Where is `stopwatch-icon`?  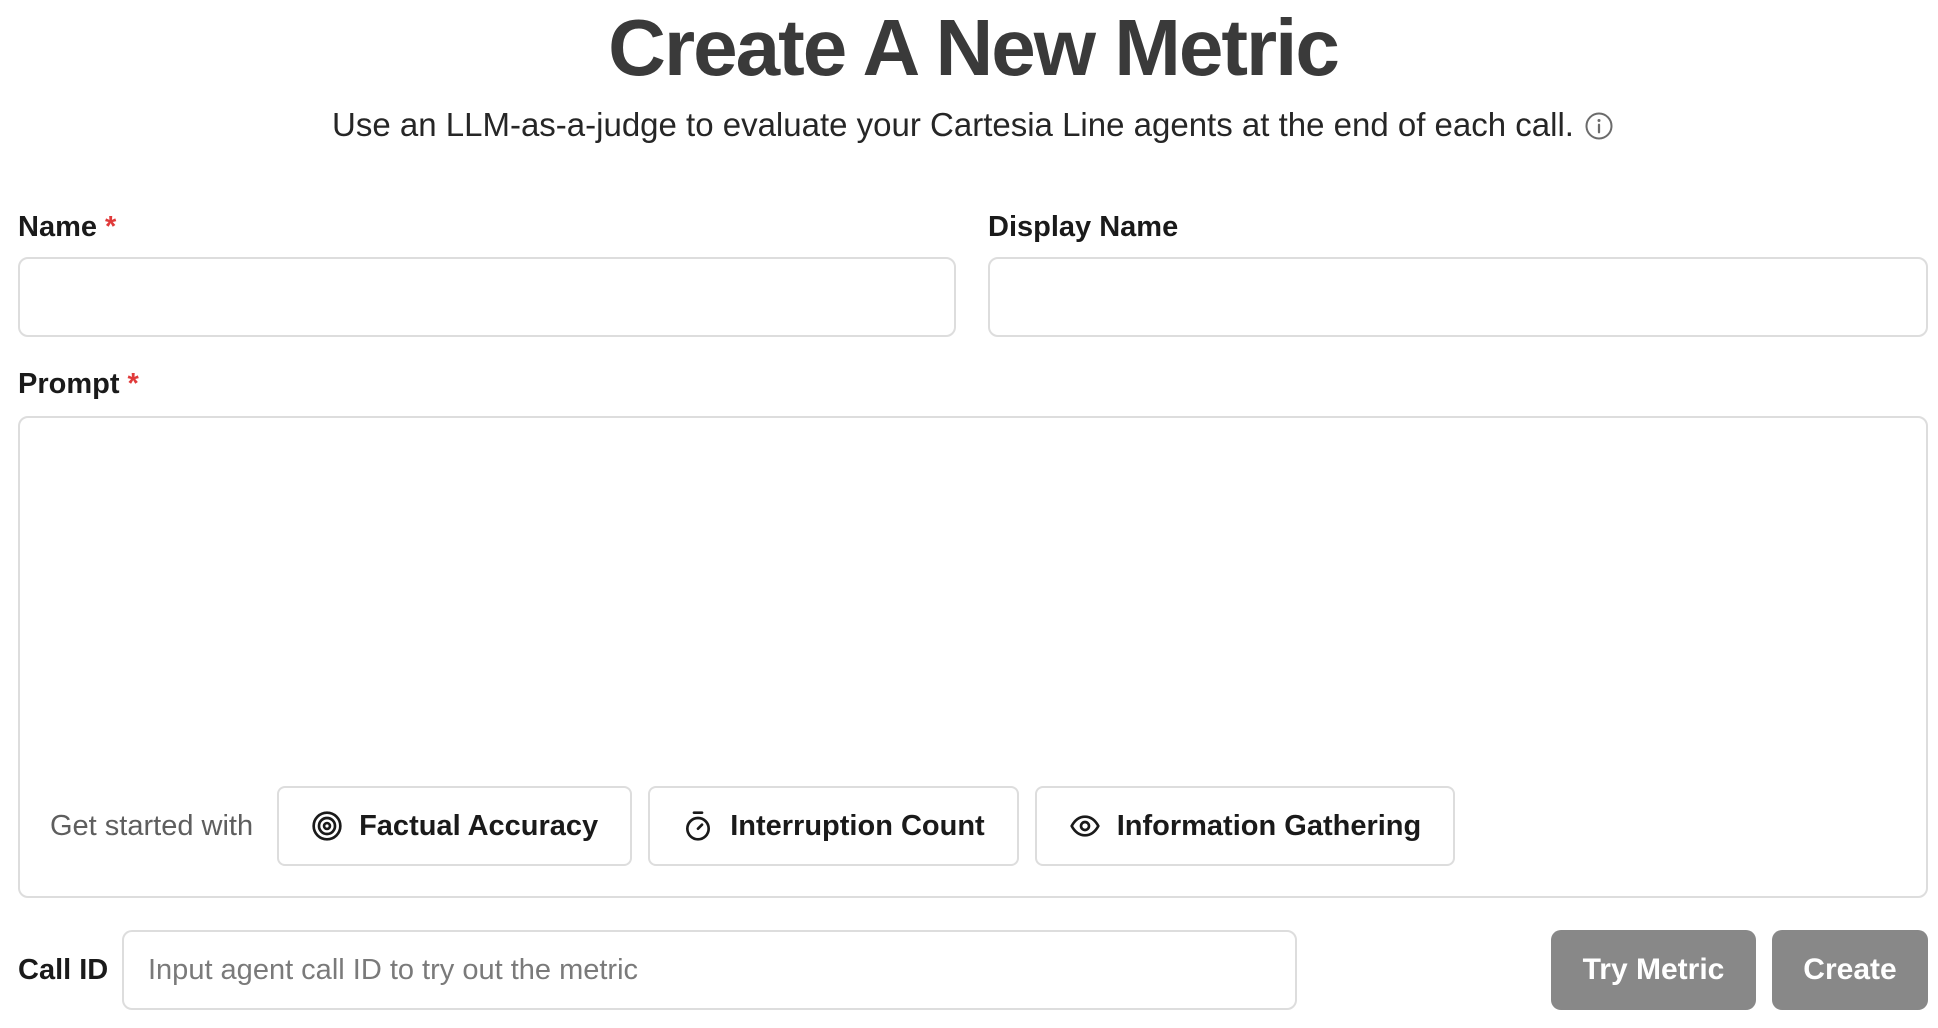 stopwatch-icon is located at coordinates (698, 826).